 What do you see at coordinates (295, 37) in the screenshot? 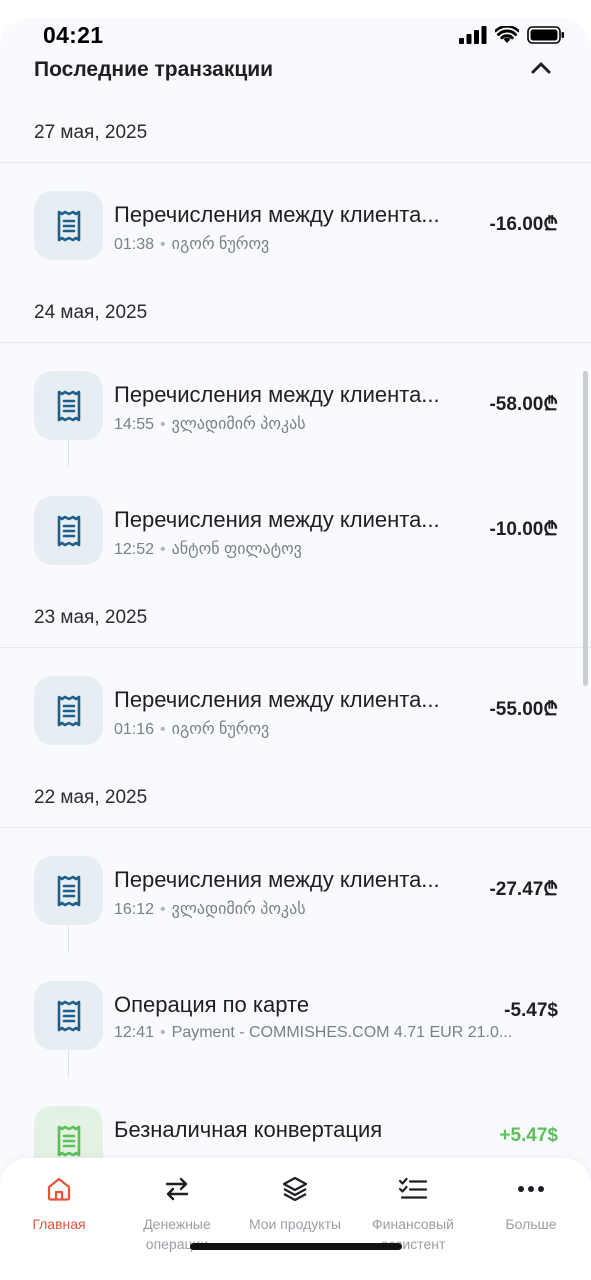
I see `status-bar: 04:21` at bounding box center [295, 37].